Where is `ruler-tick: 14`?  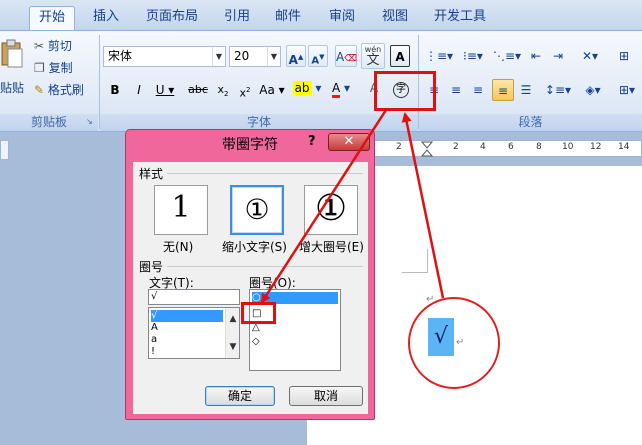 ruler-tick: 14 is located at coordinates (624, 147).